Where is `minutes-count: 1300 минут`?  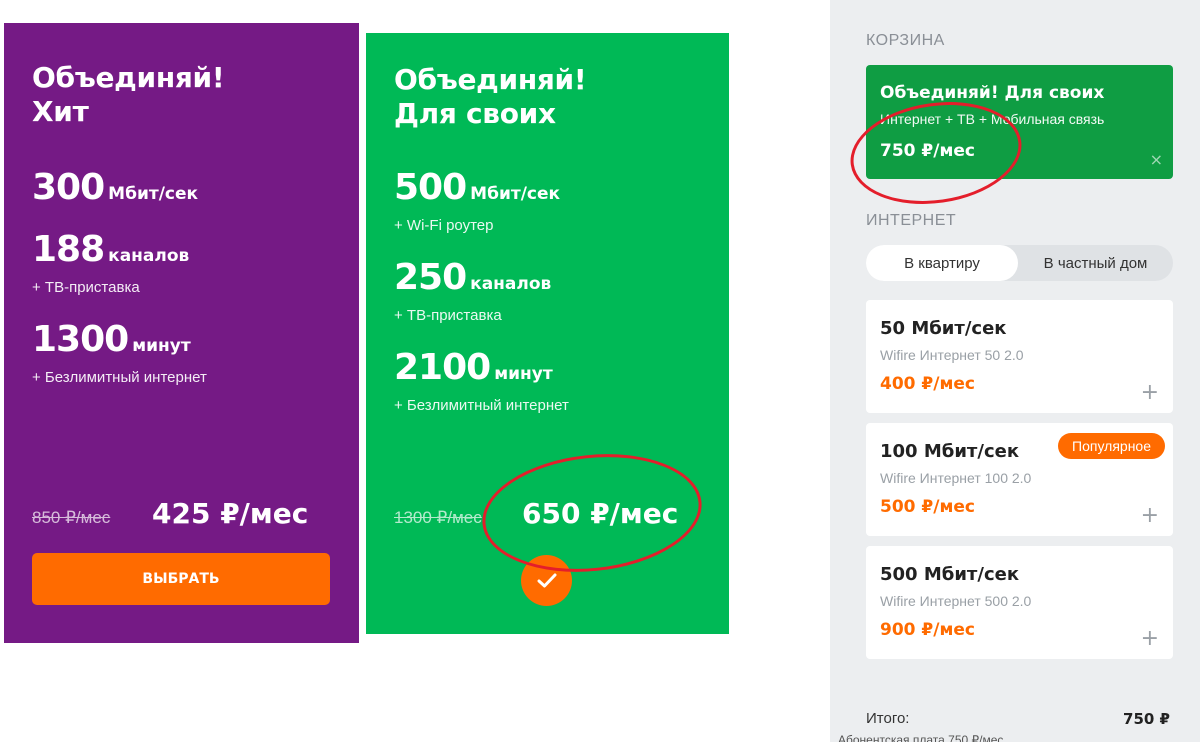
minutes-count: 1300 минут is located at coordinates (111, 339).